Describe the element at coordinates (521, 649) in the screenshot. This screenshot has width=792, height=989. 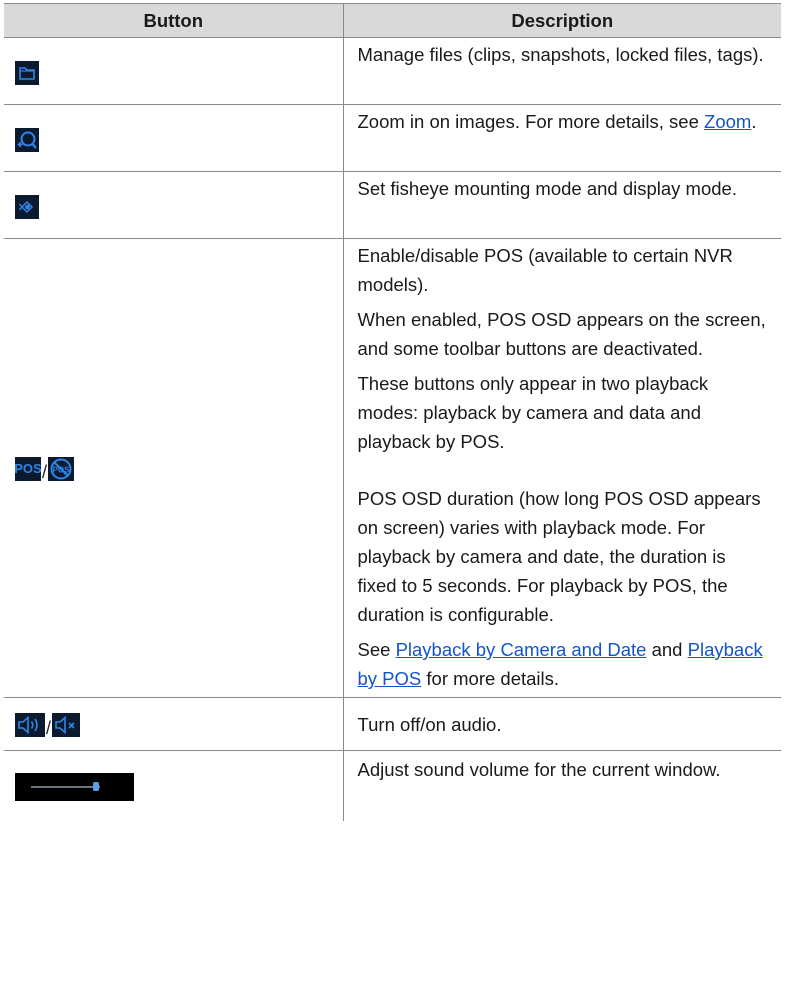
I see `playback-by-camera-and-date-link: Playback by Camera and Date` at that location.